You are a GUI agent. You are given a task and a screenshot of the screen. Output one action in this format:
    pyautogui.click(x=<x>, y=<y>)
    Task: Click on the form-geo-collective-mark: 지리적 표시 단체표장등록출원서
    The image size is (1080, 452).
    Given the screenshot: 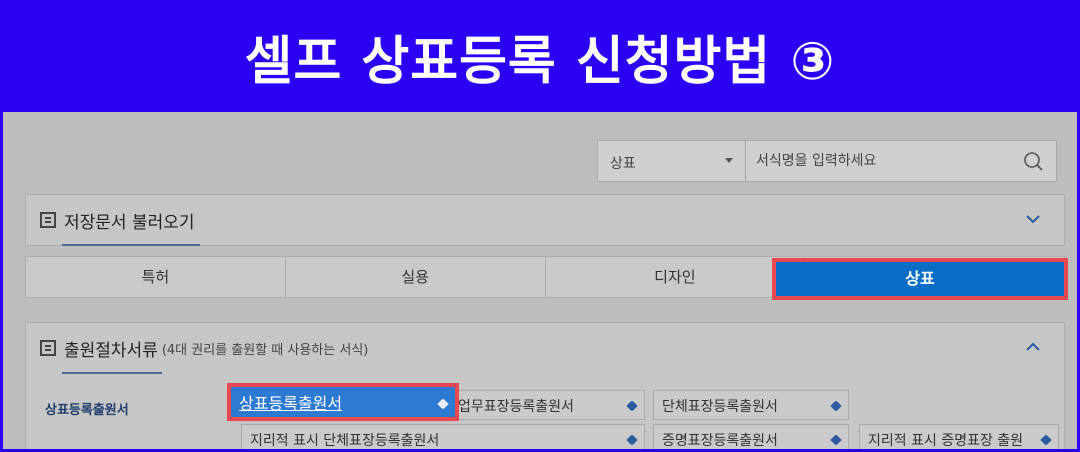 What is the action you would take?
    pyautogui.click(x=443, y=436)
    